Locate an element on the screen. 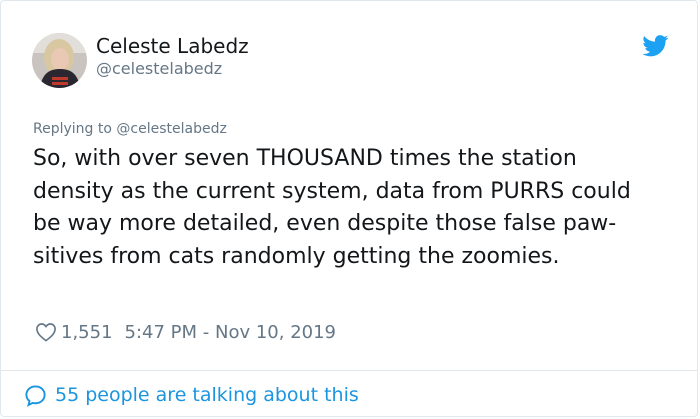 The height and width of the screenshot is (419, 700). replying-to-line: Replying to @celestelabedz is located at coordinates (130, 129).